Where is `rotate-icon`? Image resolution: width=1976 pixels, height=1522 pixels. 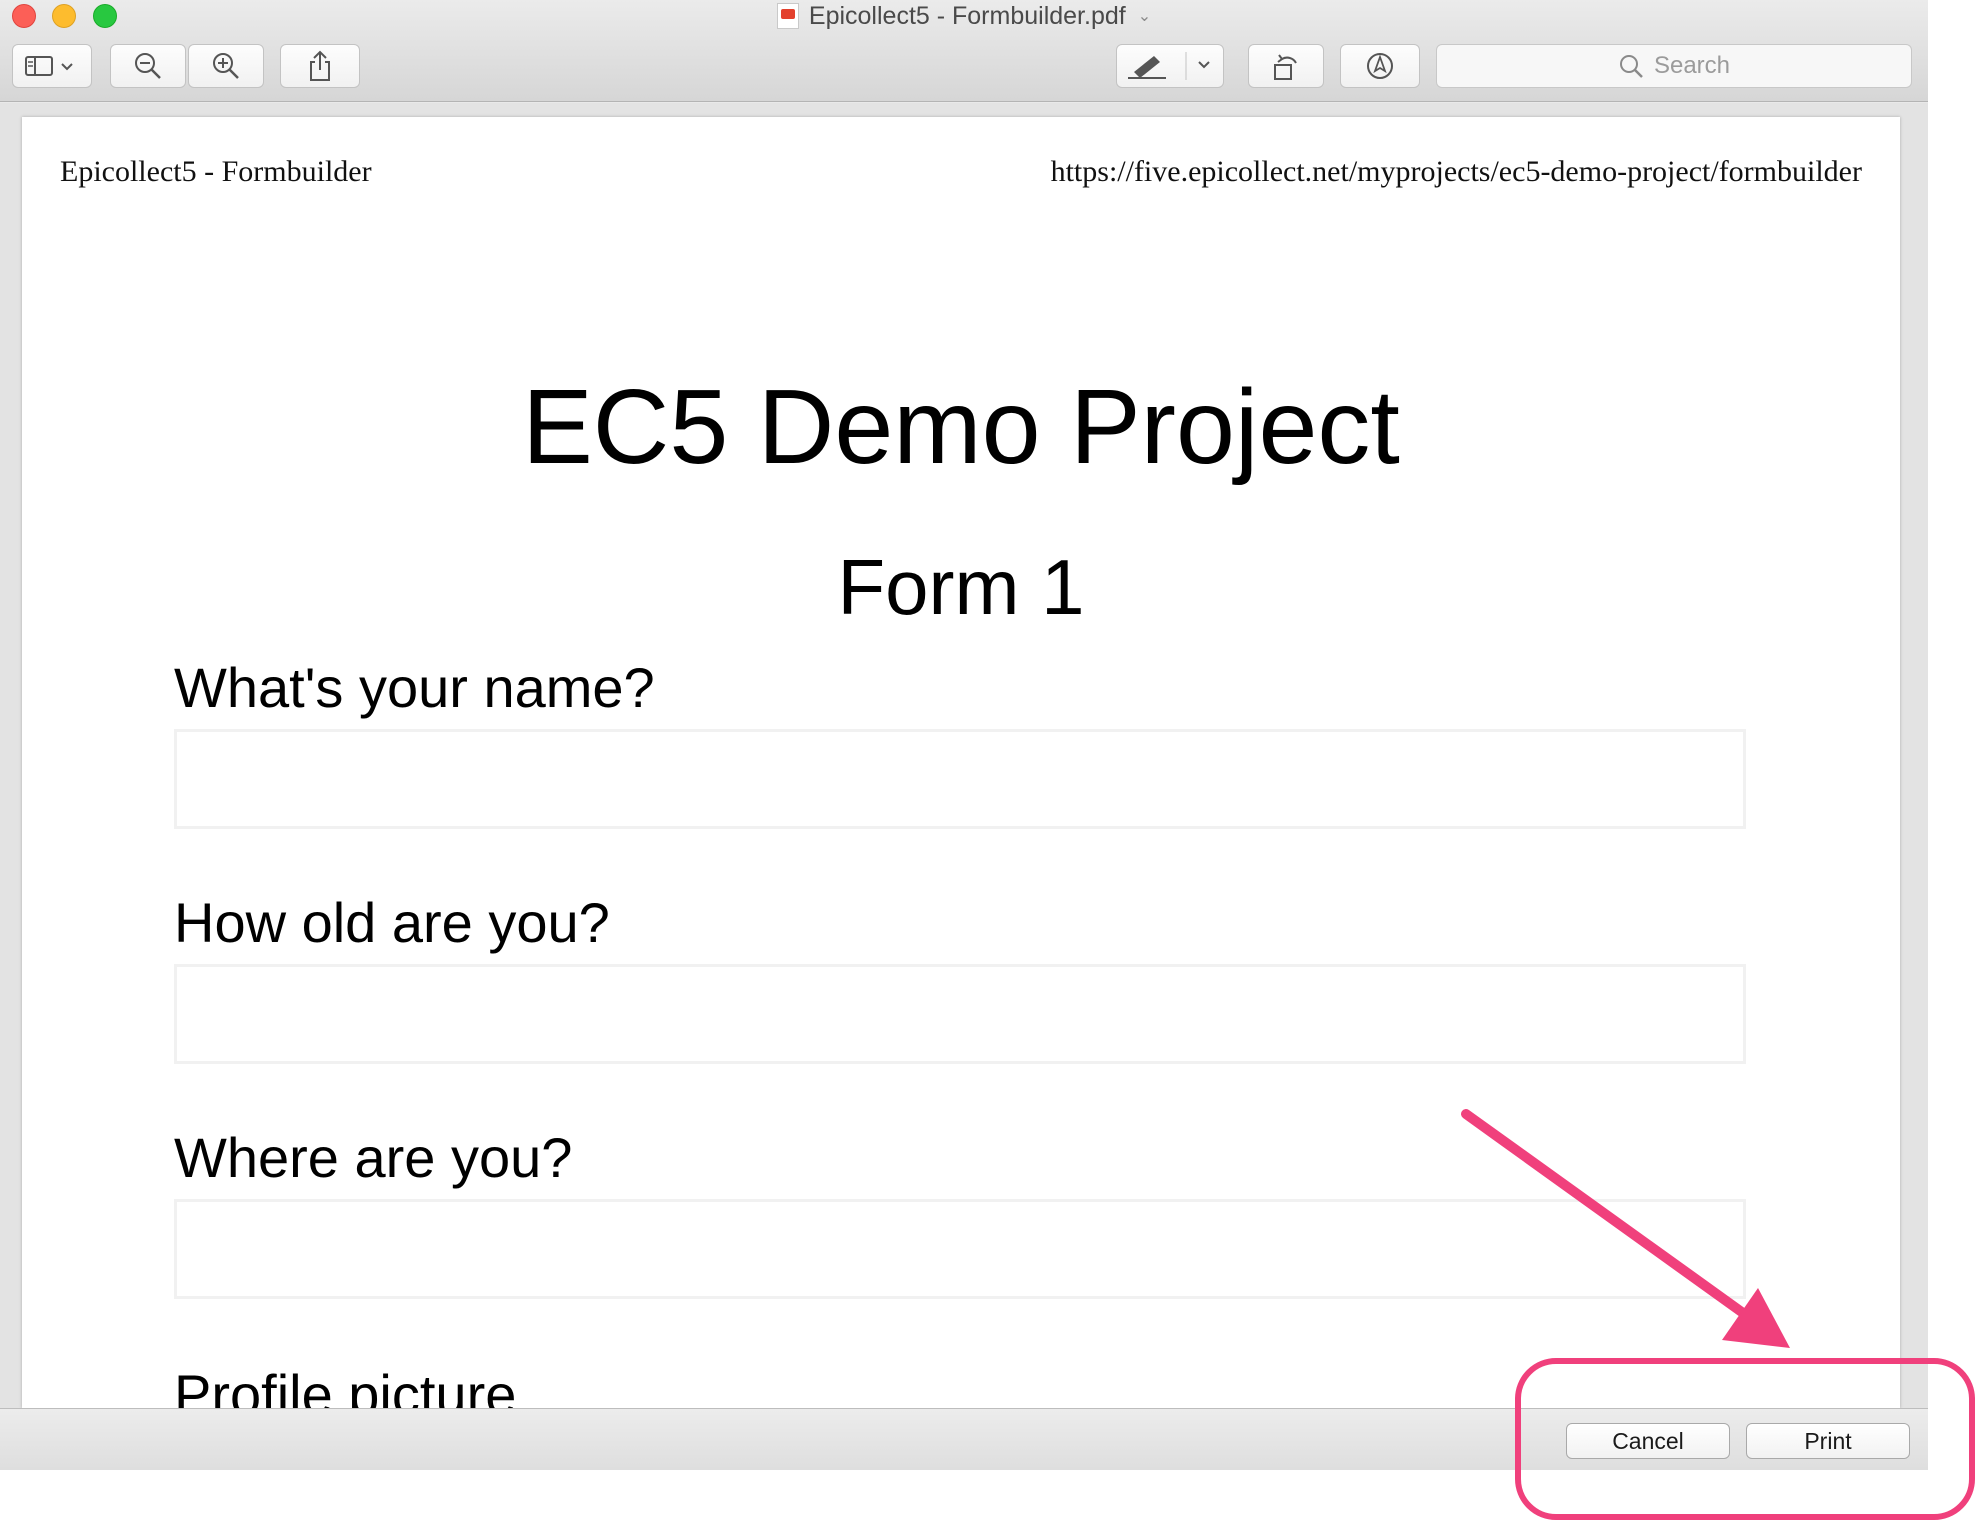 rotate-icon is located at coordinates (1285, 67).